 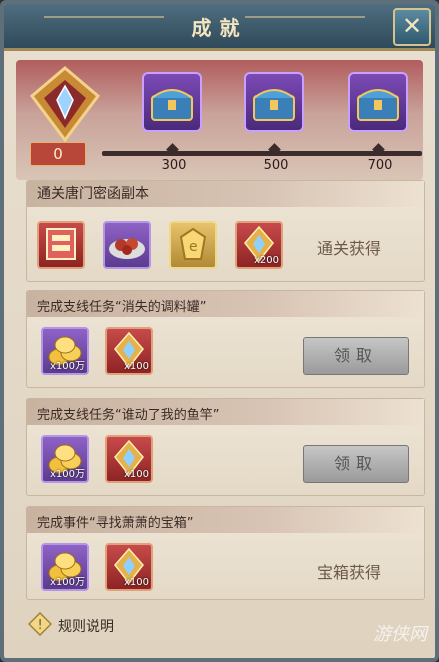 I want to click on seal-item-icon, so click(x=61, y=244).